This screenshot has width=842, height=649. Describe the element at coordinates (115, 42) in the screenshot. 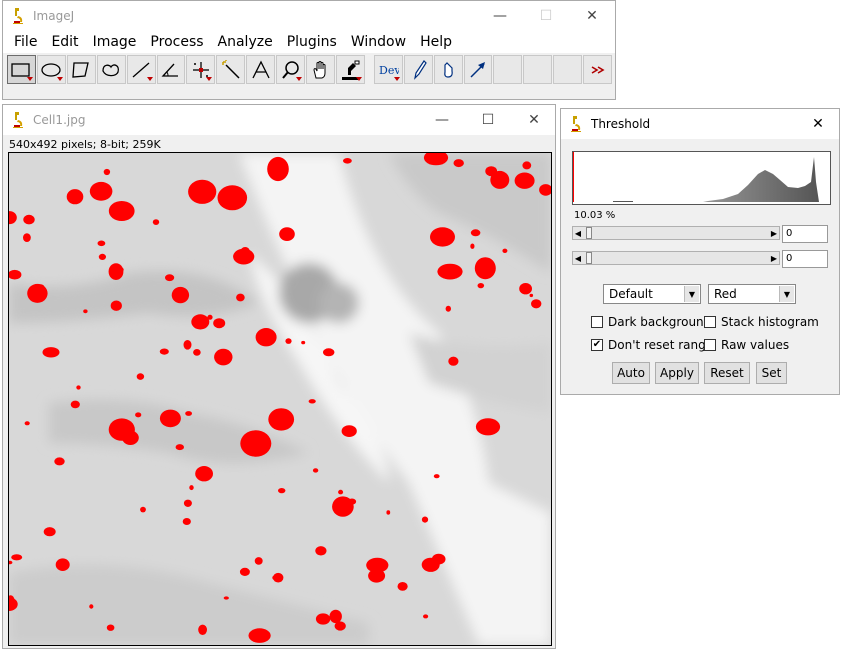

I see `menu-image: Image` at that location.